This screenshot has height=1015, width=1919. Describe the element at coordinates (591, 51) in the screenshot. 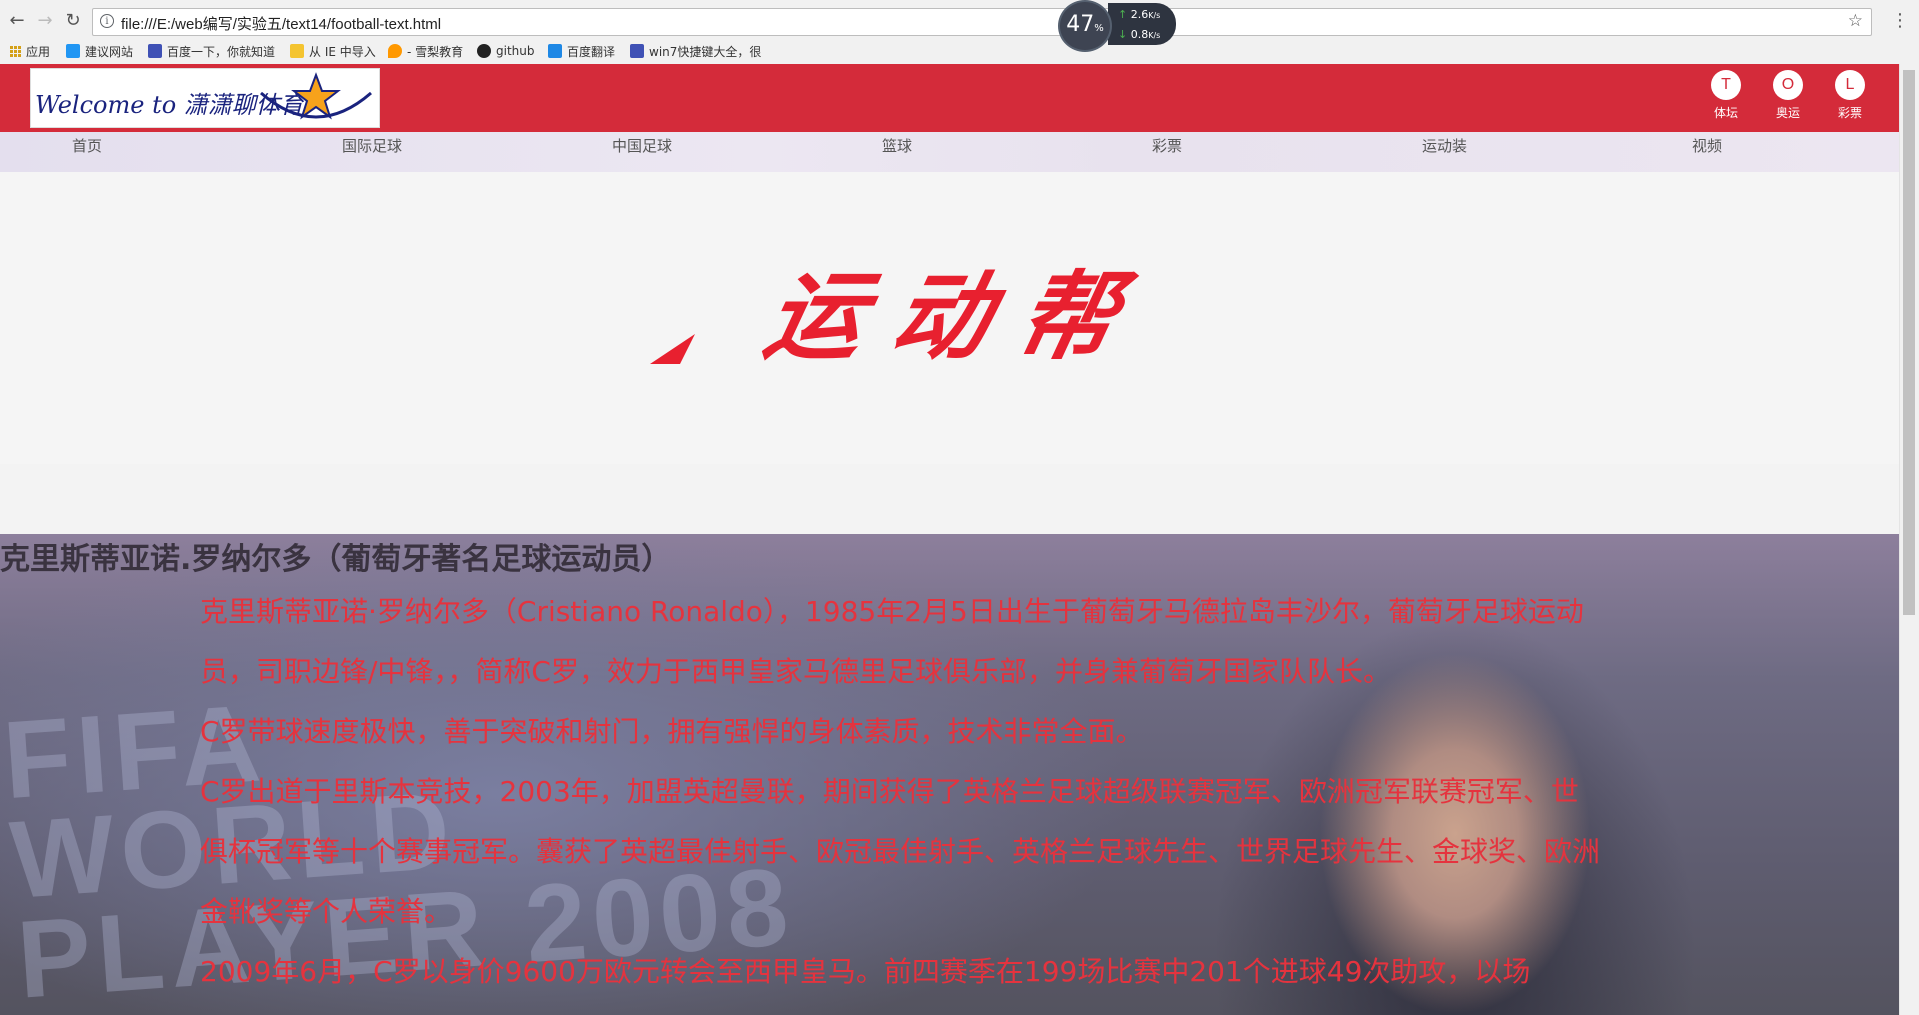

I see `bookmark-label: 百度翻译` at that location.